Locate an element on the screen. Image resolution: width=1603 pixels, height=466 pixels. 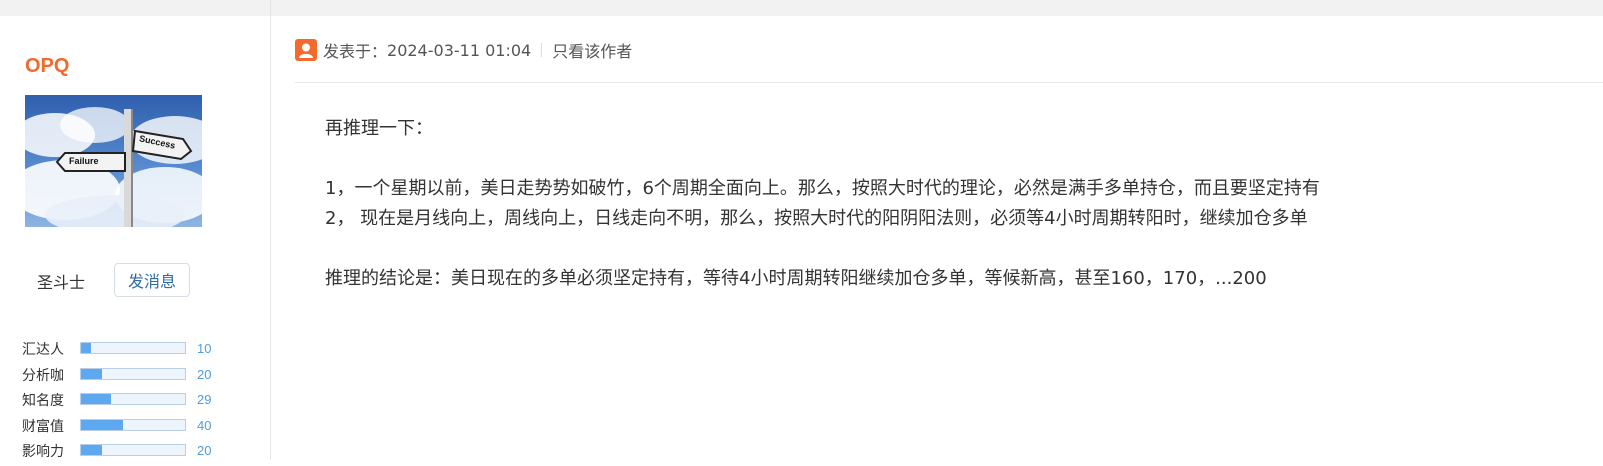
only-author-link: 只看该作者 is located at coordinates (592, 50).